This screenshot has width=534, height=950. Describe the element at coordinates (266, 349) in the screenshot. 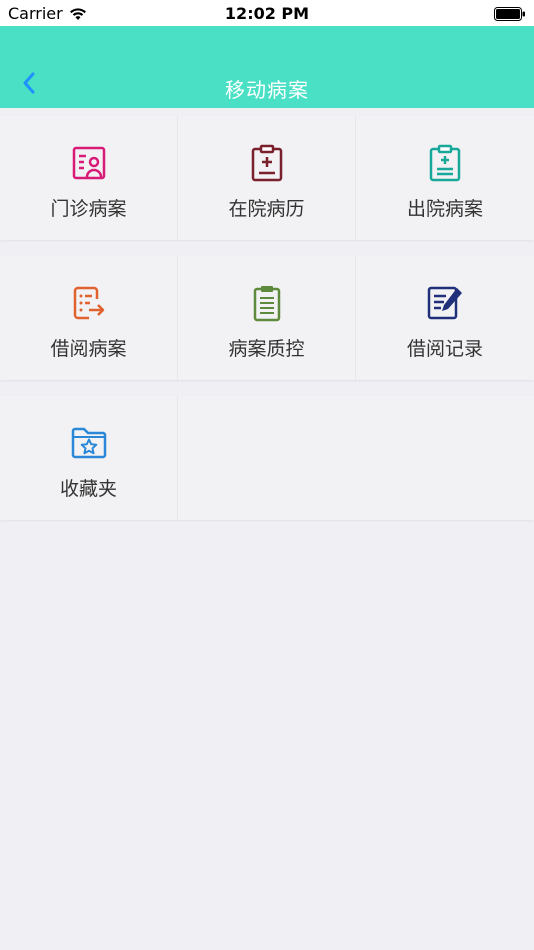

I see `menu-label: 病案质控` at that location.